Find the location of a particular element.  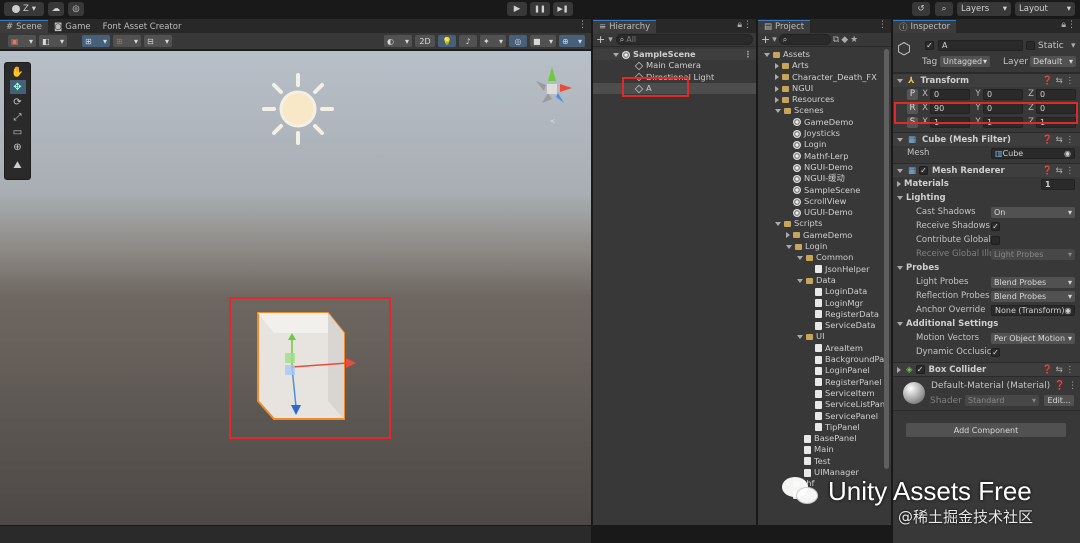

layers-dropdown: Layers ▾ is located at coordinates (984, 9).